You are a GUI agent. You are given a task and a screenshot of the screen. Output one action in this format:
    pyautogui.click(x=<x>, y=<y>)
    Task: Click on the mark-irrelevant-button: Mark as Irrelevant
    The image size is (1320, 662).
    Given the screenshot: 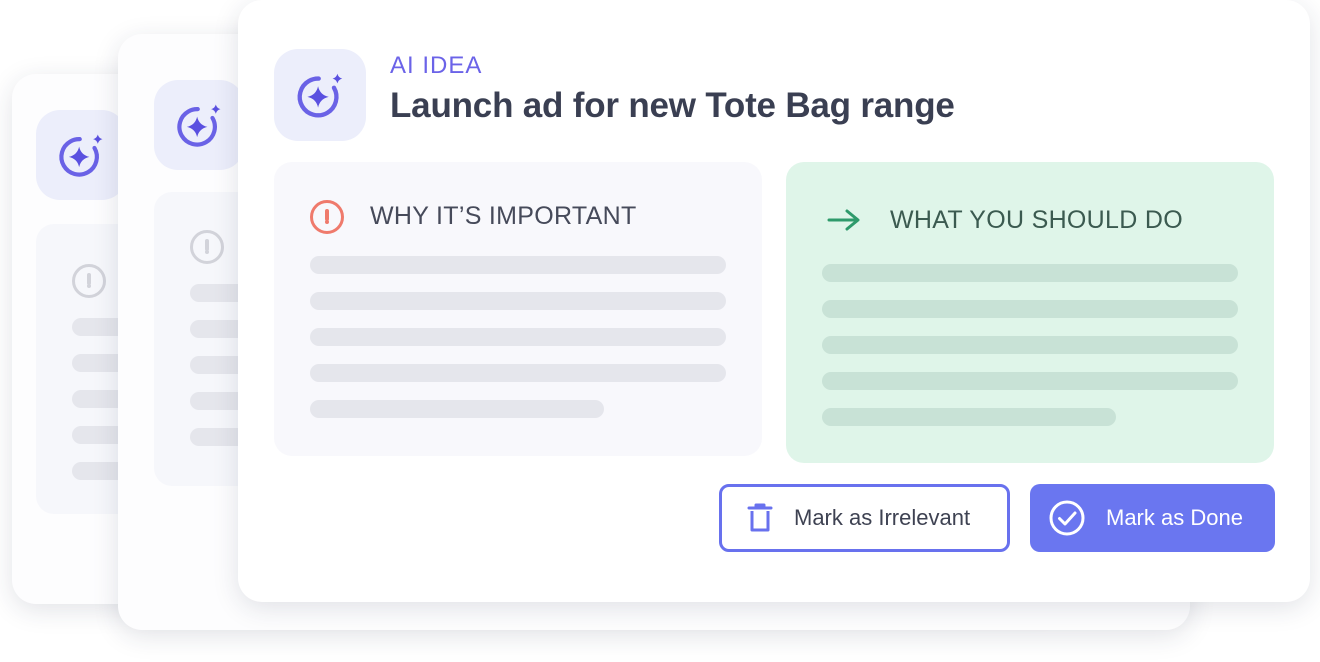 What is the action you would take?
    pyautogui.click(x=864, y=518)
    